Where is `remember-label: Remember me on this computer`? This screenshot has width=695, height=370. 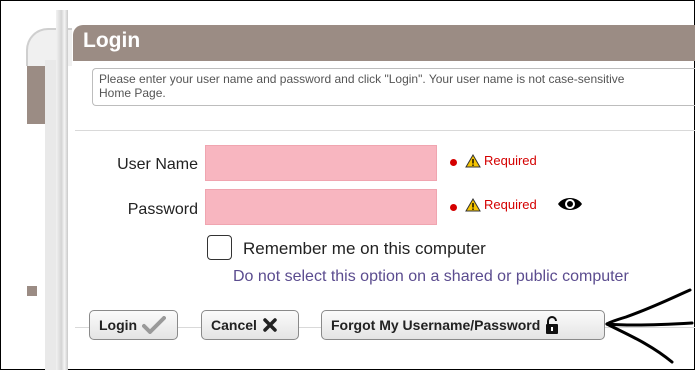 remember-label: Remember me on this computer is located at coordinates (364, 249).